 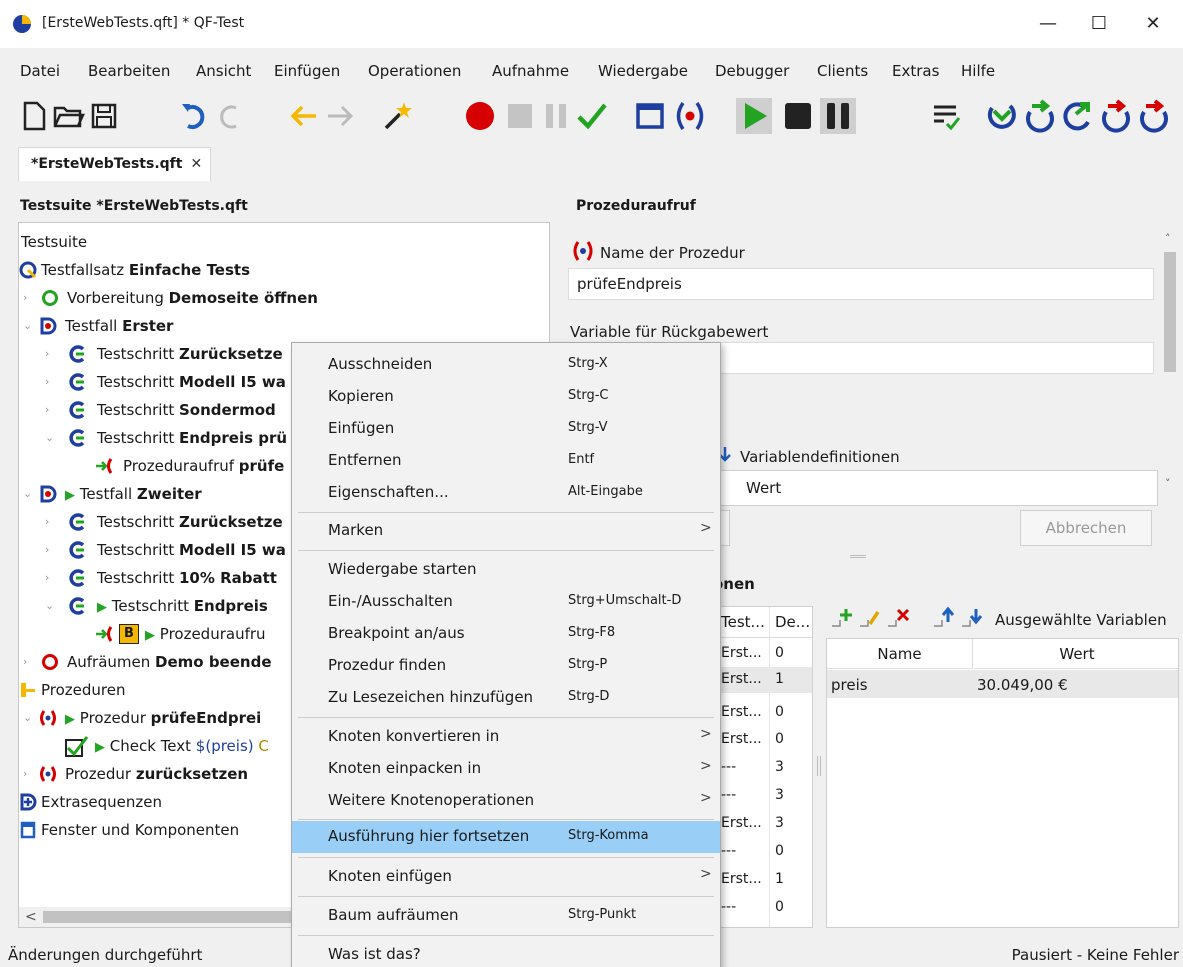 I want to click on redo-icon, so click(x=230, y=116).